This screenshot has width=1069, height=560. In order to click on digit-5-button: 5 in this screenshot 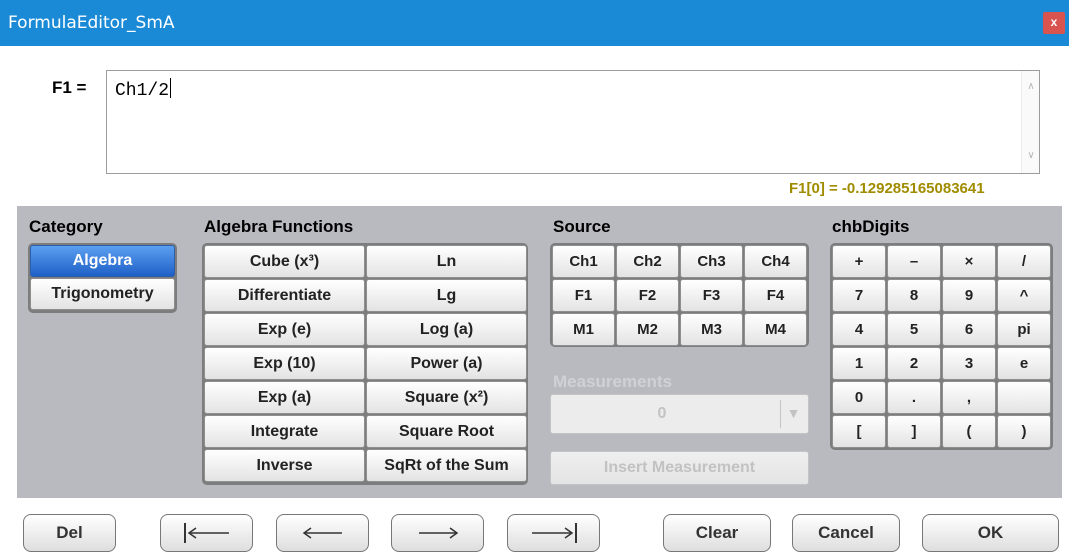, I will do `click(914, 329)`.